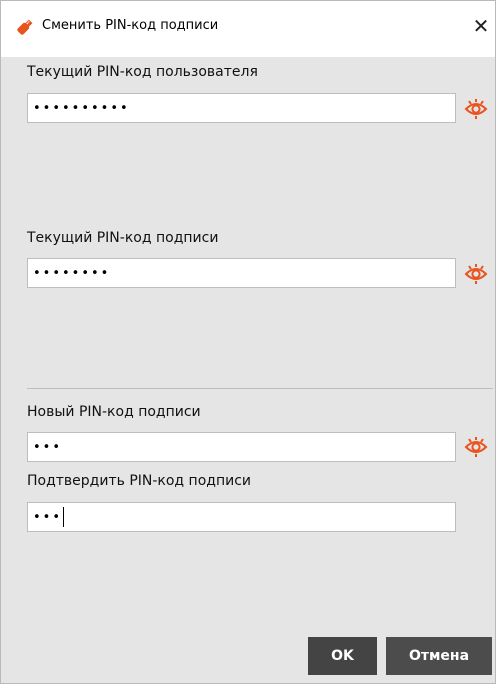  What do you see at coordinates (64, 517) in the screenshot?
I see `text-caret` at bounding box center [64, 517].